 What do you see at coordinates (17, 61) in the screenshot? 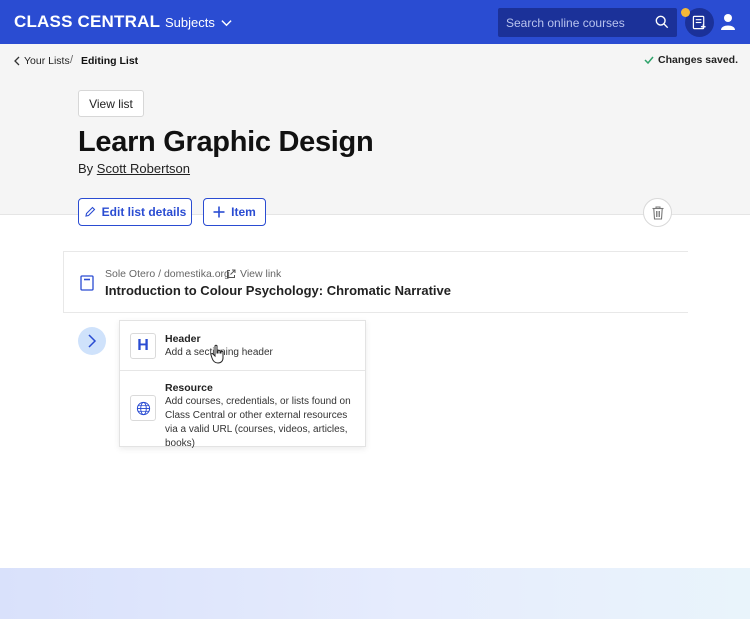
I see `chevron-left-icon` at bounding box center [17, 61].